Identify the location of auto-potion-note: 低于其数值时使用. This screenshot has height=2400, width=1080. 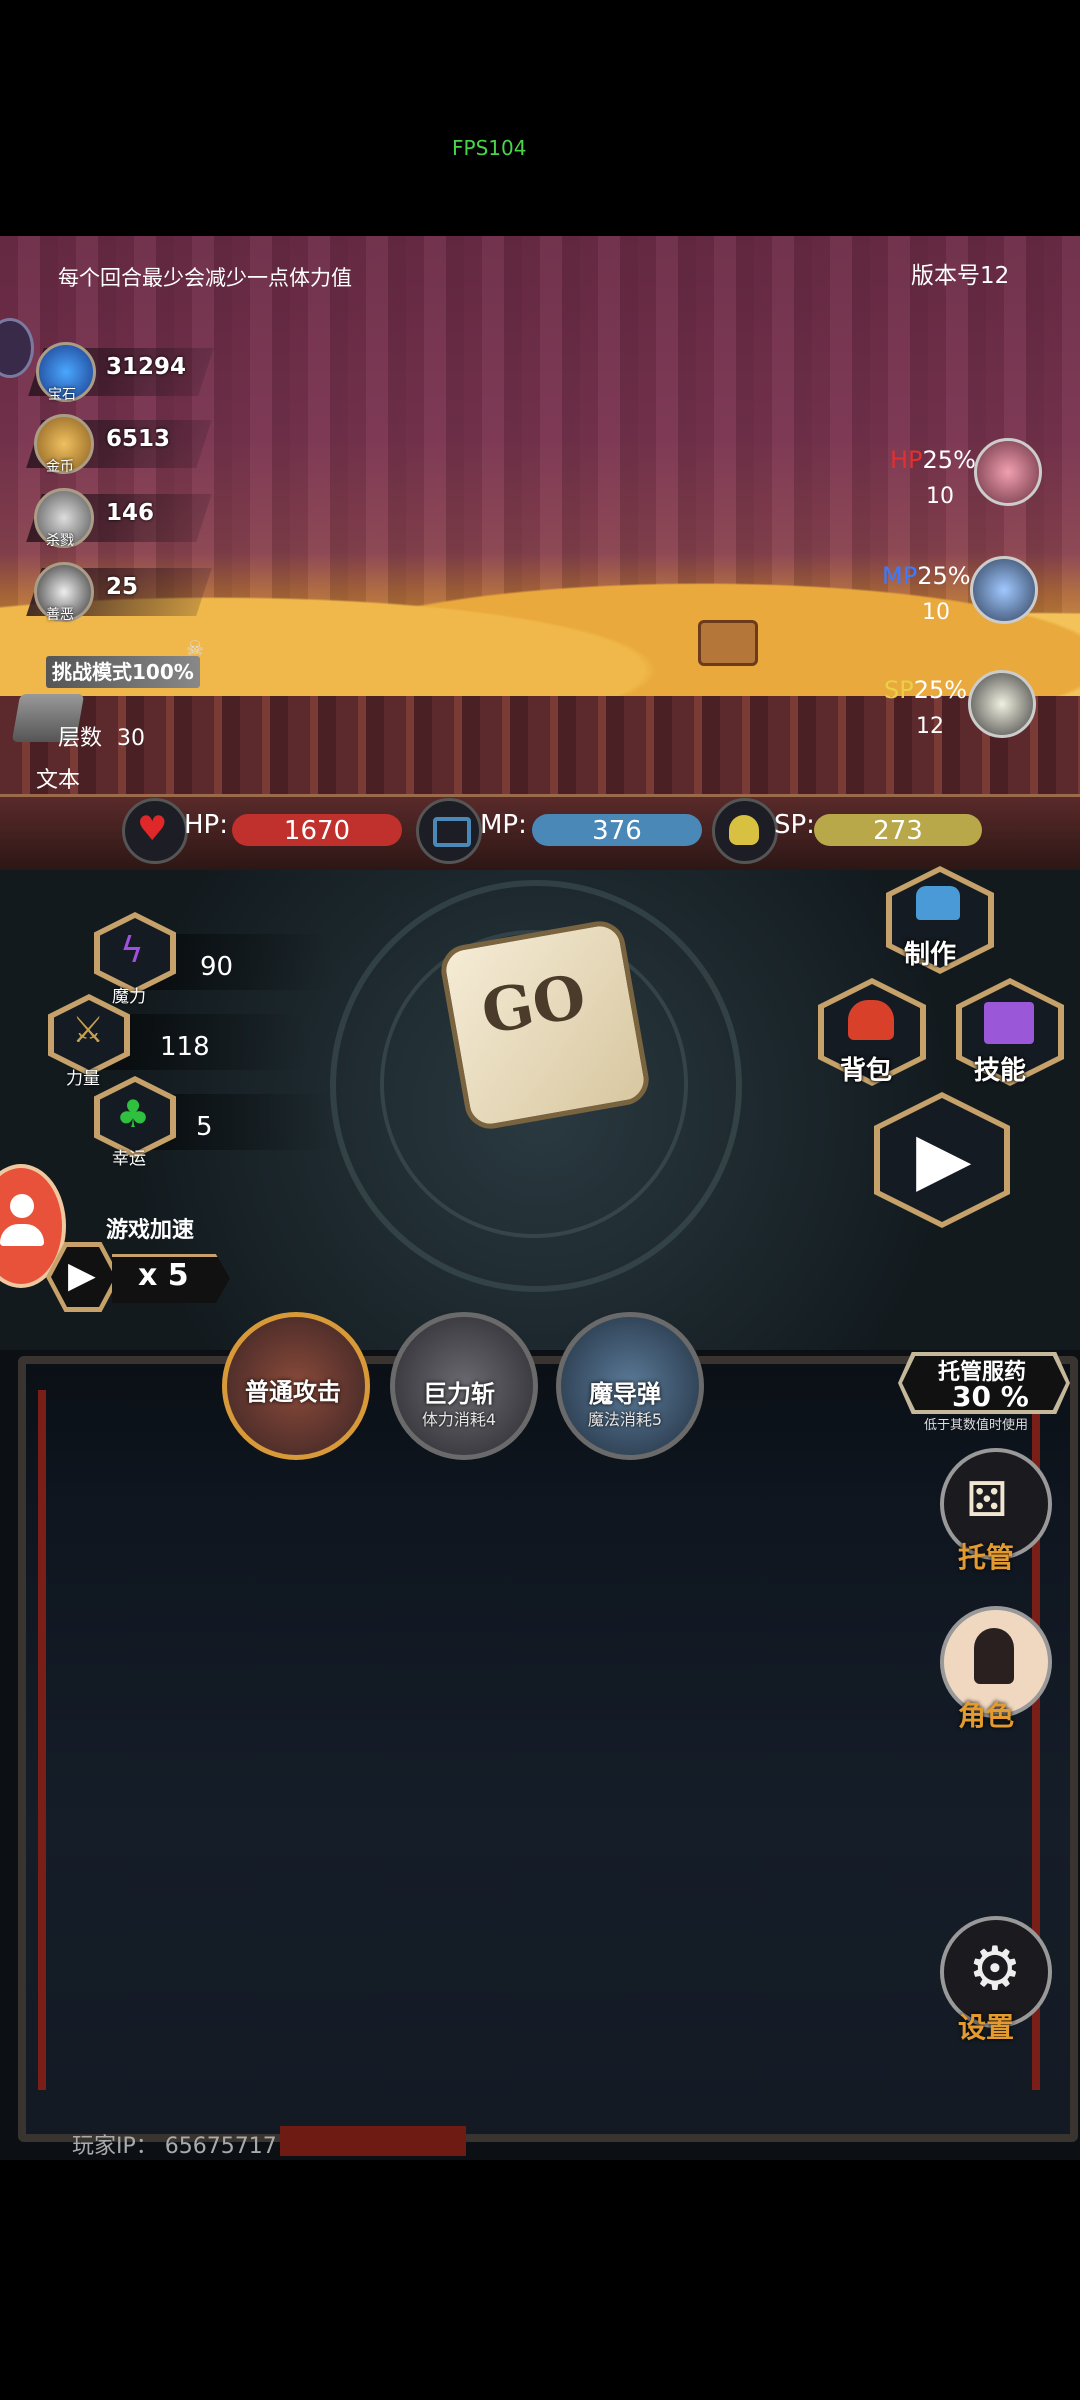
(976, 1425).